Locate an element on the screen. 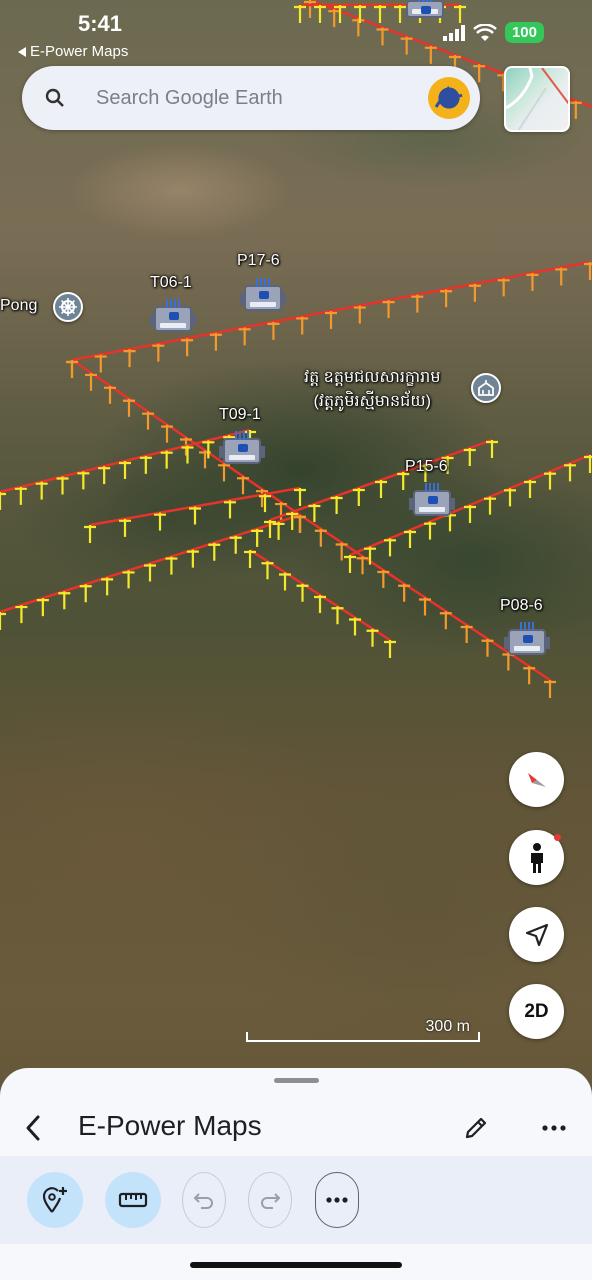  view-mode-2d-button: 2D is located at coordinates (536, 1011).